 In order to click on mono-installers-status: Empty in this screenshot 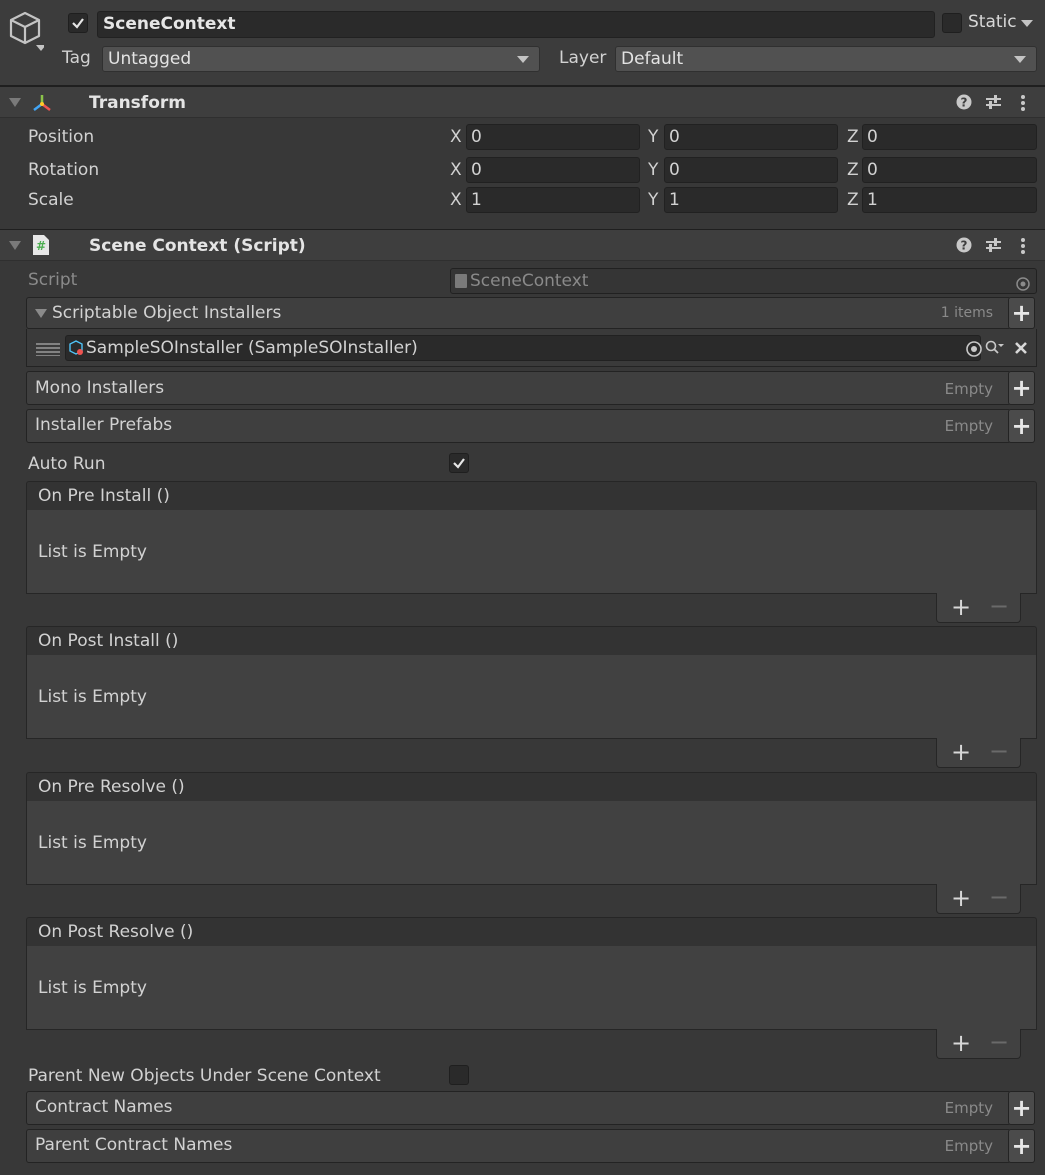, I will do `click(968, 389)`.